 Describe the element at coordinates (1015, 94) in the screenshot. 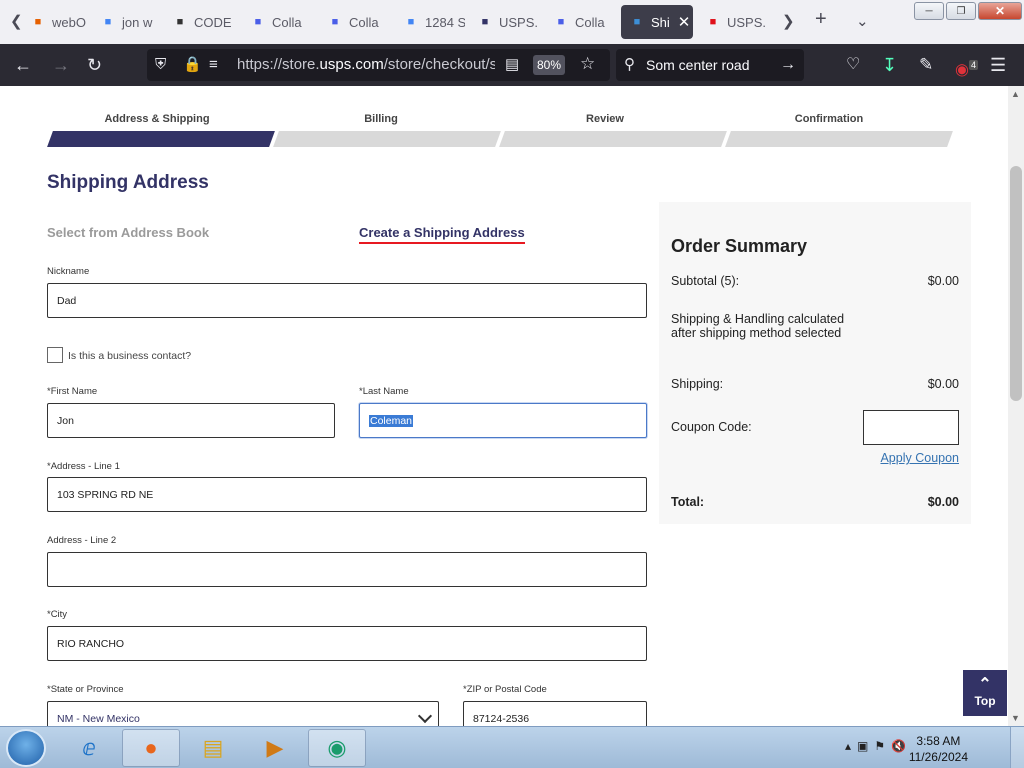

I see `scroll-up-icon: ▲` at that location.